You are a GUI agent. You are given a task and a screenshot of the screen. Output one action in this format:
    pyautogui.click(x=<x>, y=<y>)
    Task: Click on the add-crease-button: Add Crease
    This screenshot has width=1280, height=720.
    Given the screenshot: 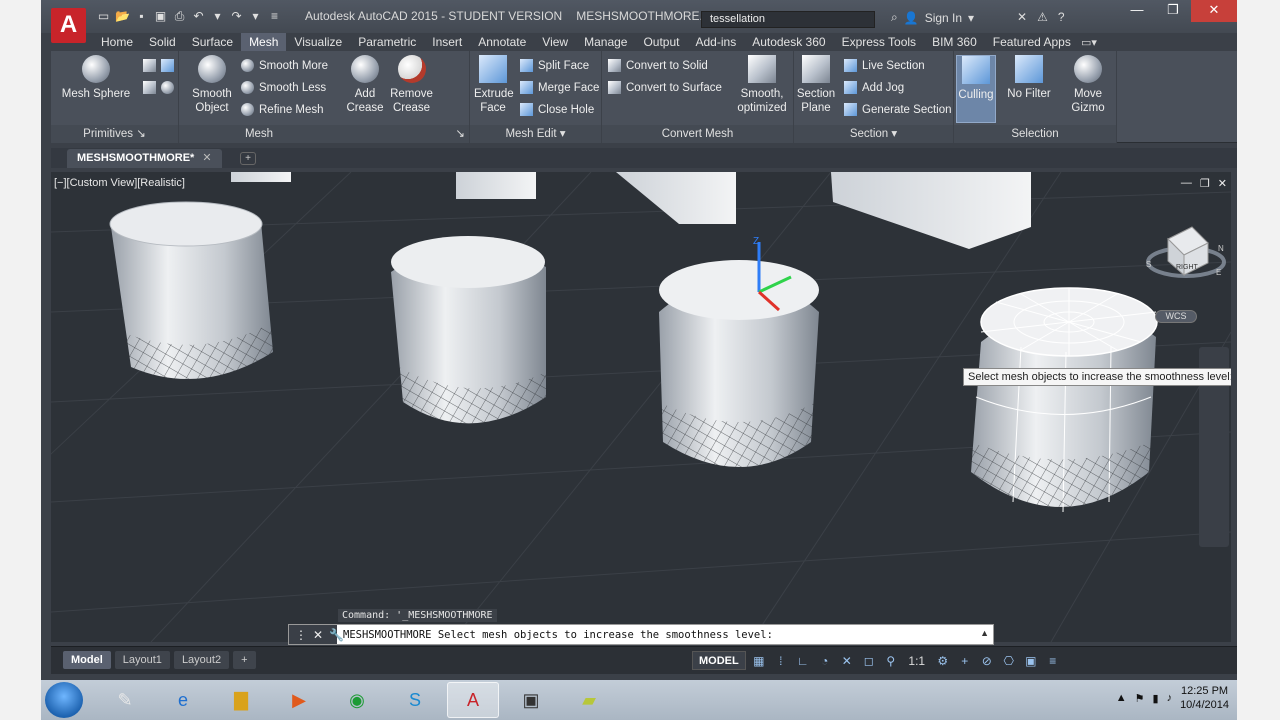 What is the action you would take?
    pyautogui.click(x=365, y=85)
    